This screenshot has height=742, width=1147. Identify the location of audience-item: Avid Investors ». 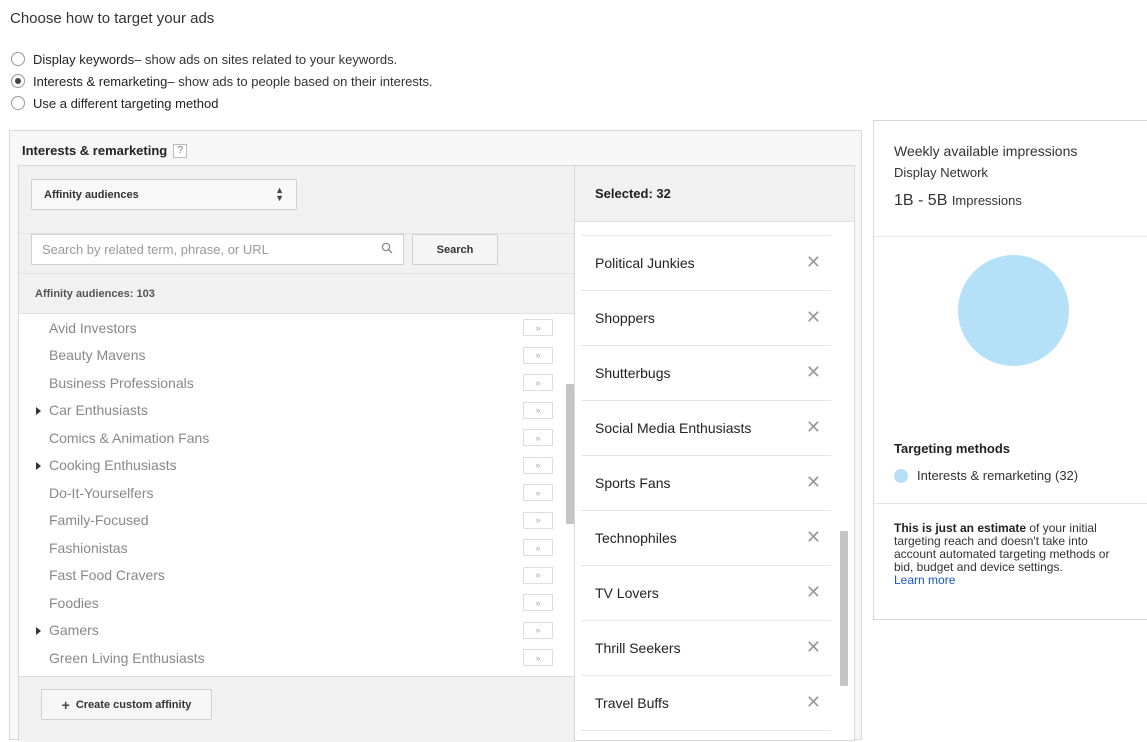
(296, 328).